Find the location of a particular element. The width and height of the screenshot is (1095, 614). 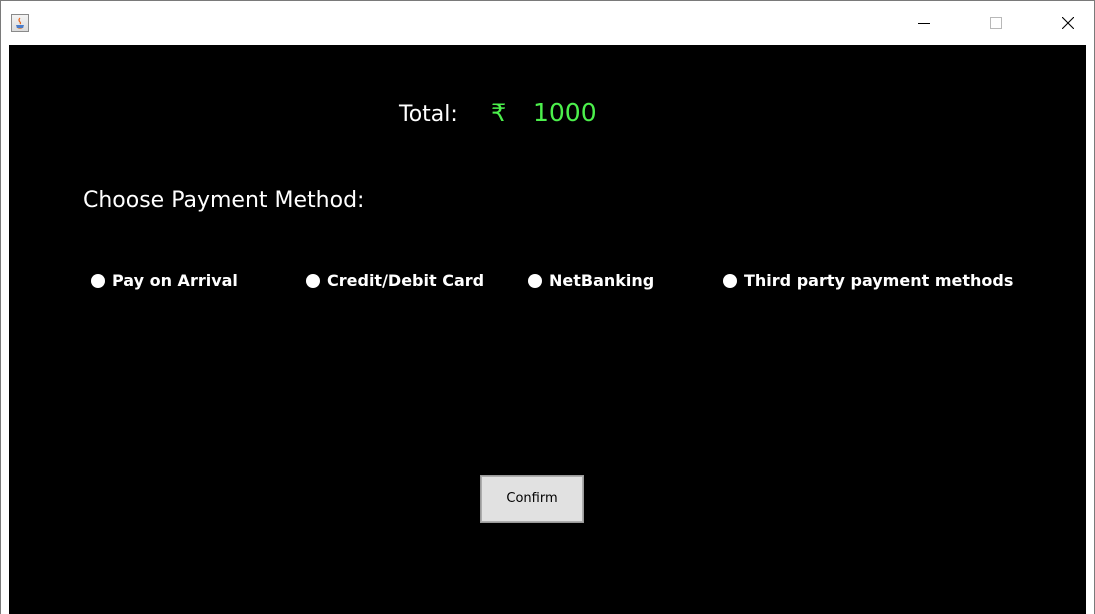

maximize-icon is located at coordinates (996, 23).